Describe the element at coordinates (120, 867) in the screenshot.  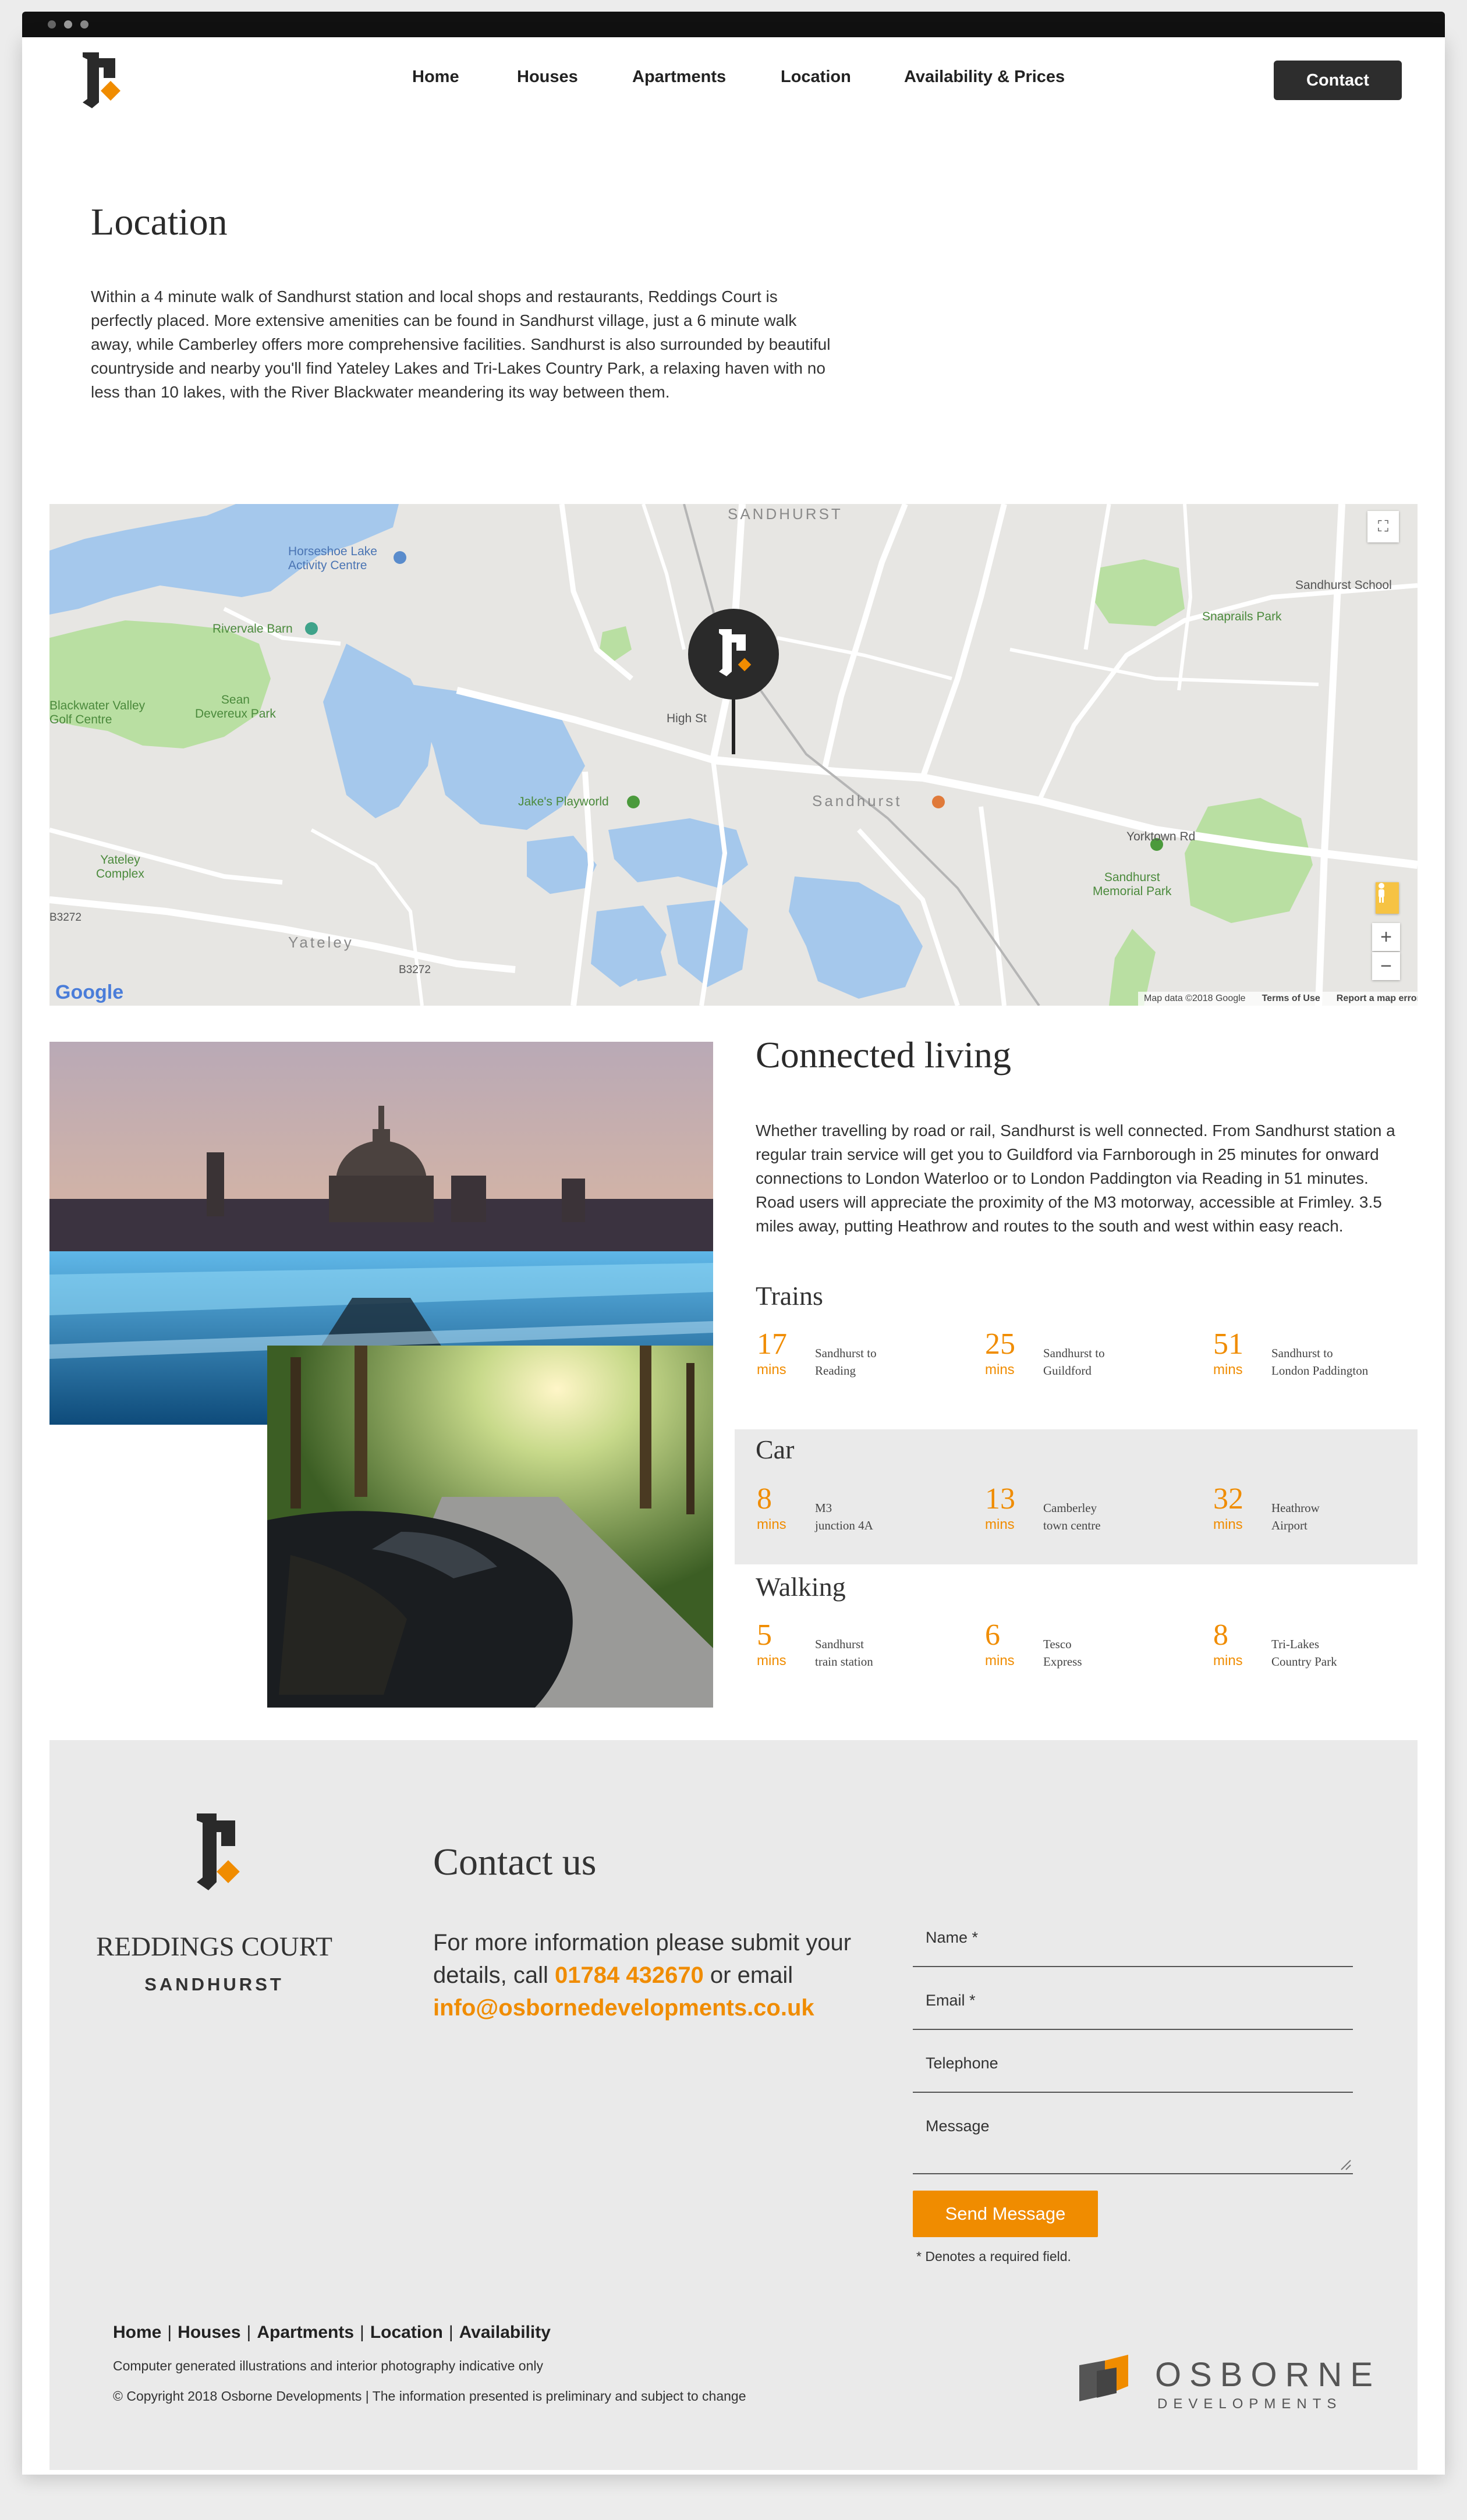
I see `map-label: Yateley Complex` at that location.